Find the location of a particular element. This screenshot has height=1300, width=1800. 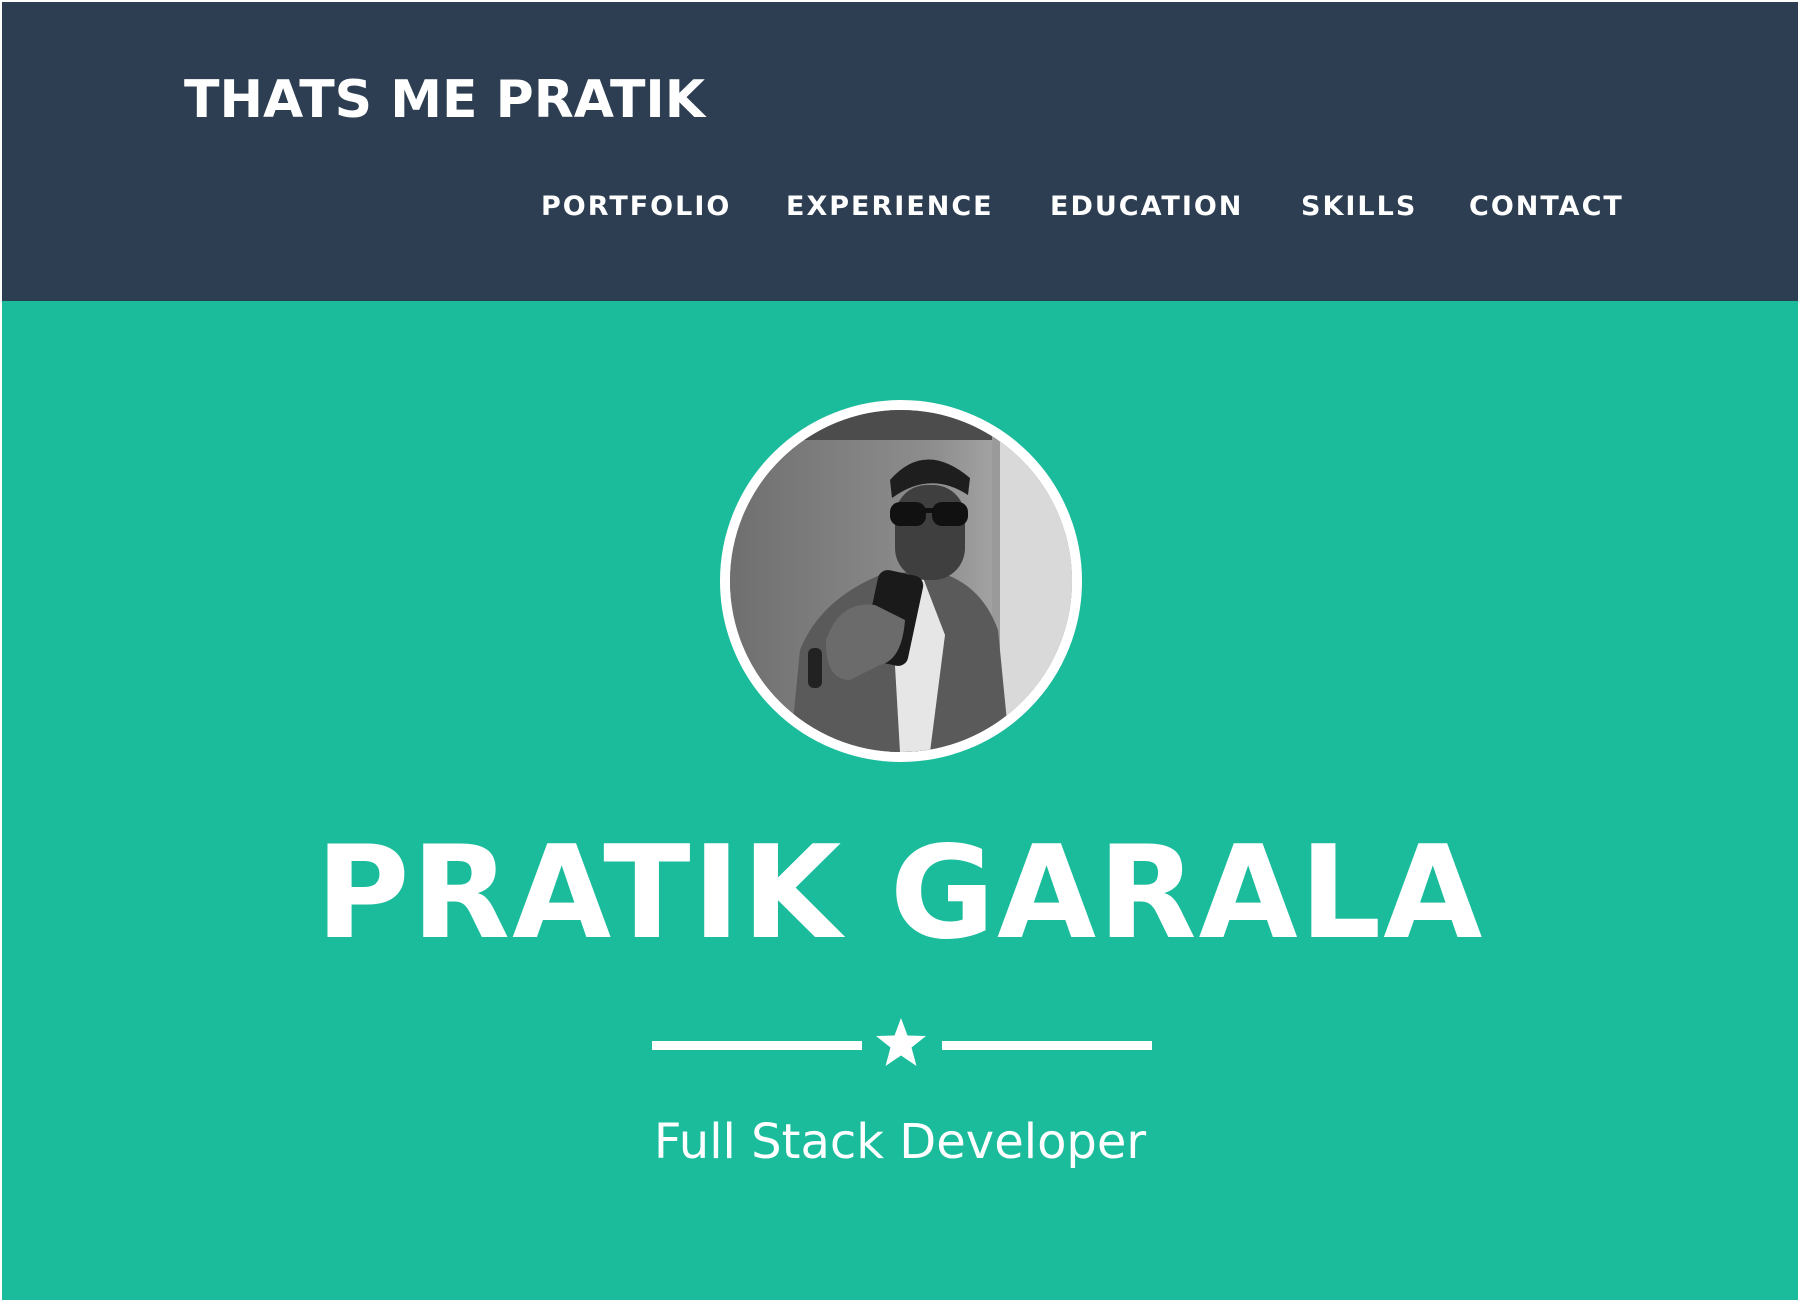

nav-link-portfolio: PORTFOLIO is located at coordinates (636, 207).